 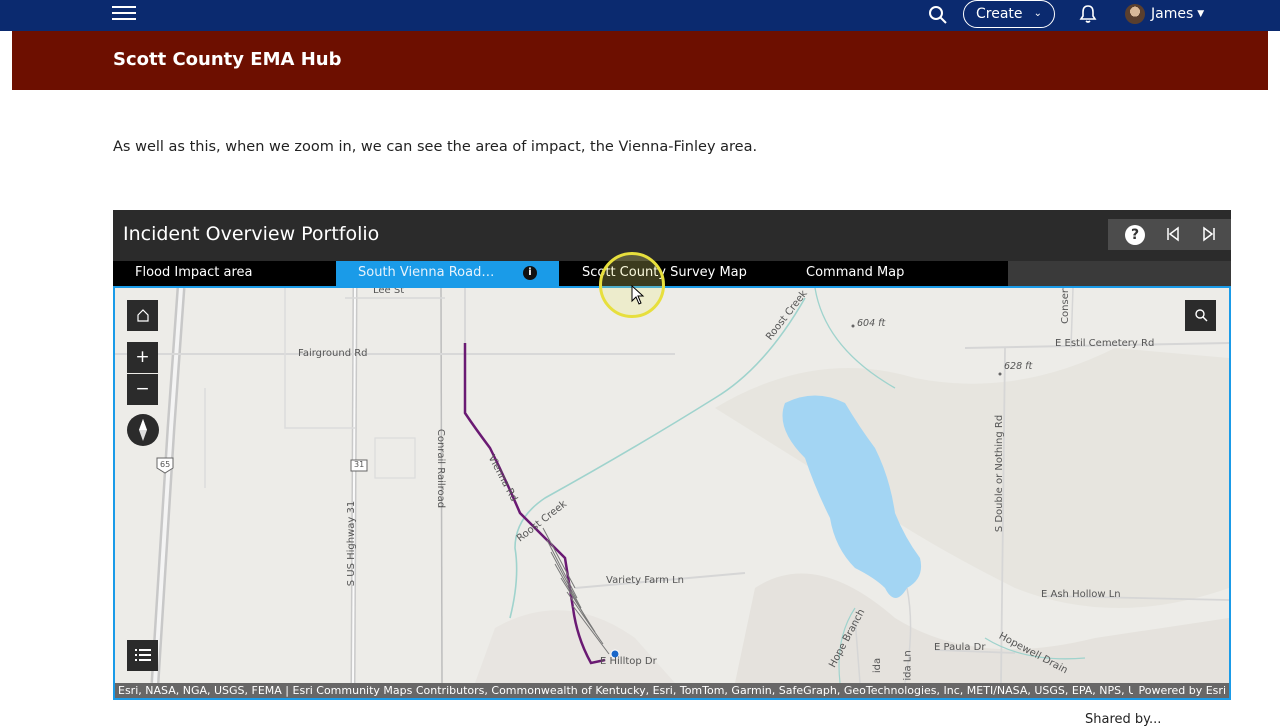 I want to click on legend-icon, so click(x=142, y=655).